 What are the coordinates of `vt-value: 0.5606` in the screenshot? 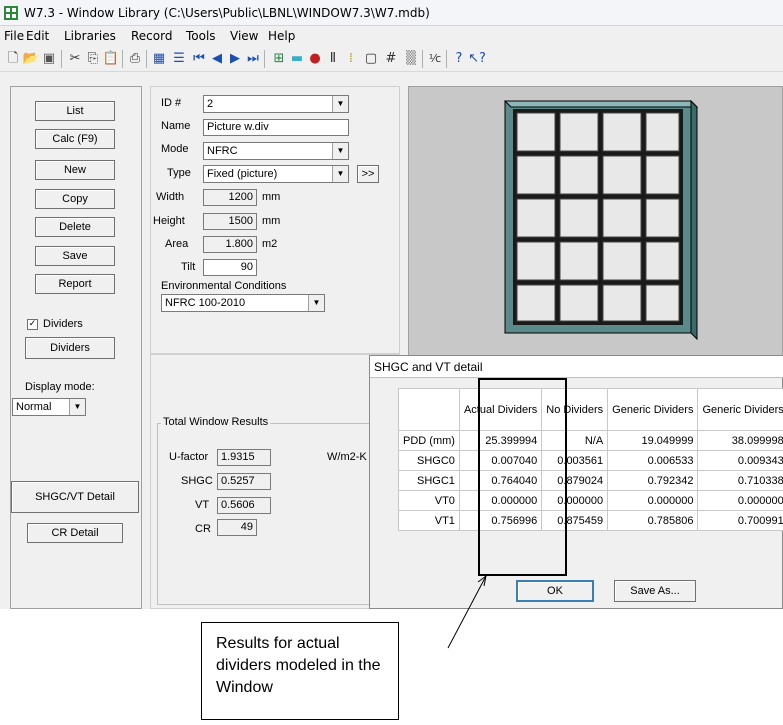 It's located at (244, 505).